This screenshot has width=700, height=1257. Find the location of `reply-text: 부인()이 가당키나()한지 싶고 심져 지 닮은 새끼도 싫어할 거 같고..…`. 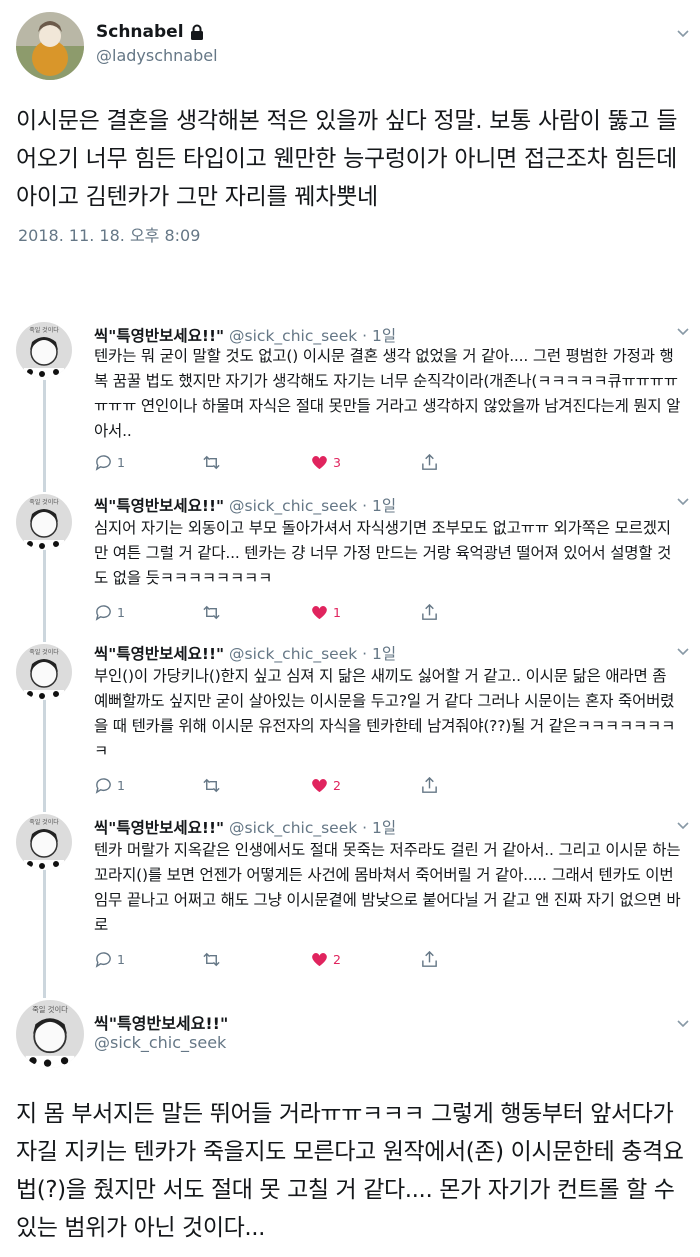

reply-text: 부인()이 가당키나()한지 싶고 심져 지 닮은 새끼도 싫어할 거 같고..… is located at coordinates (385, 713).